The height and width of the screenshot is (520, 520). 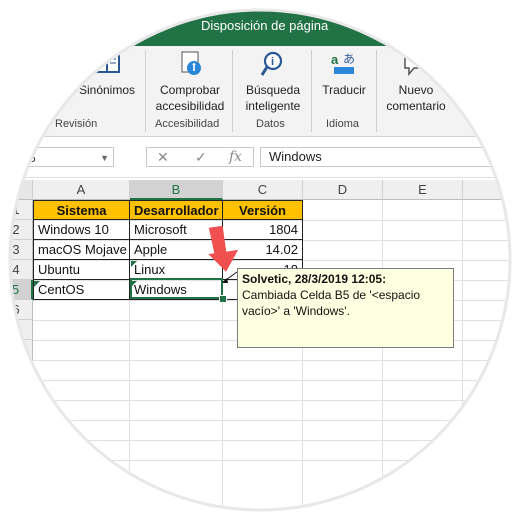 What do you see at coordinates (16, 430) in the screenshot?
I see `row-header-12: 12` at bounding box center [16, 430].